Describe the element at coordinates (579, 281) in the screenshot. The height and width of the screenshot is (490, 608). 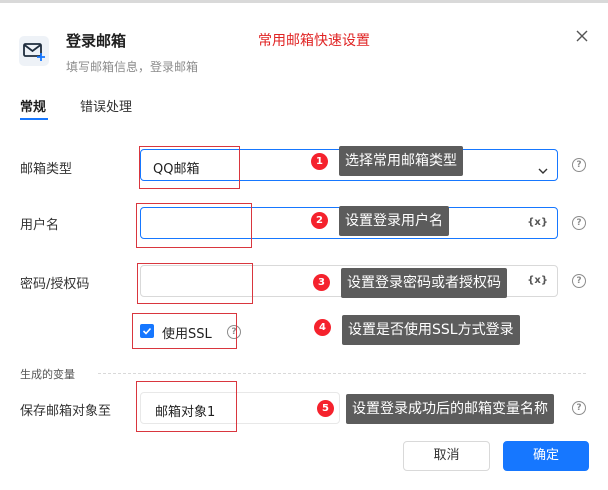
I see `password-help-icon: ?` at that location.